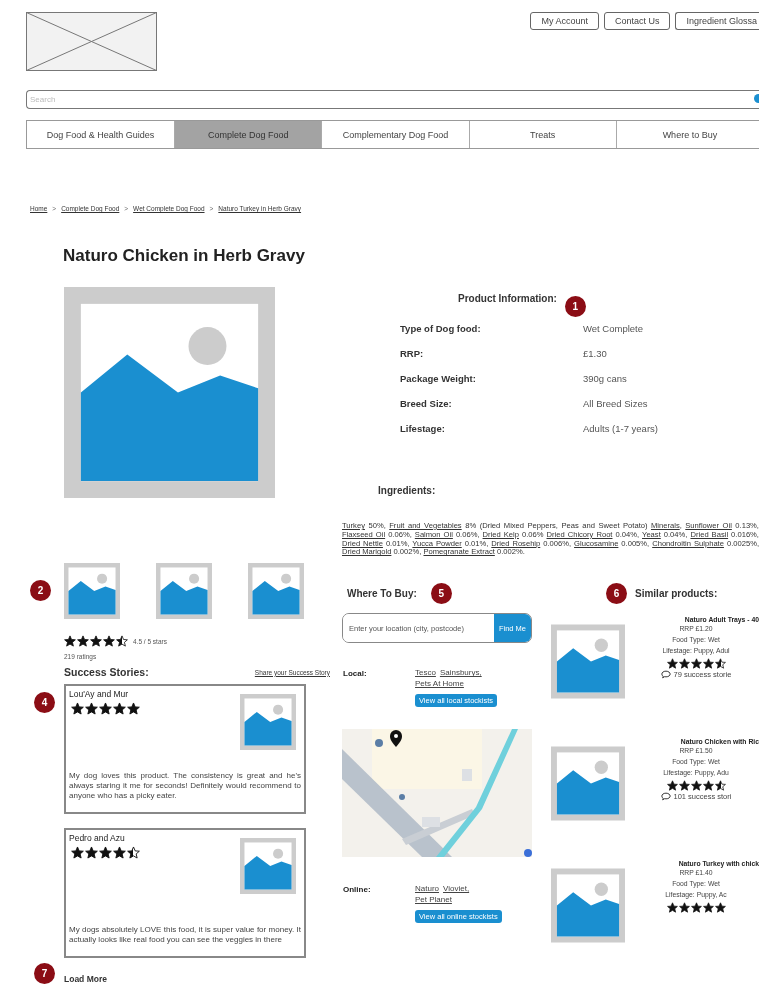  I want to click on header-link-button: My Account, so click(564, 21).